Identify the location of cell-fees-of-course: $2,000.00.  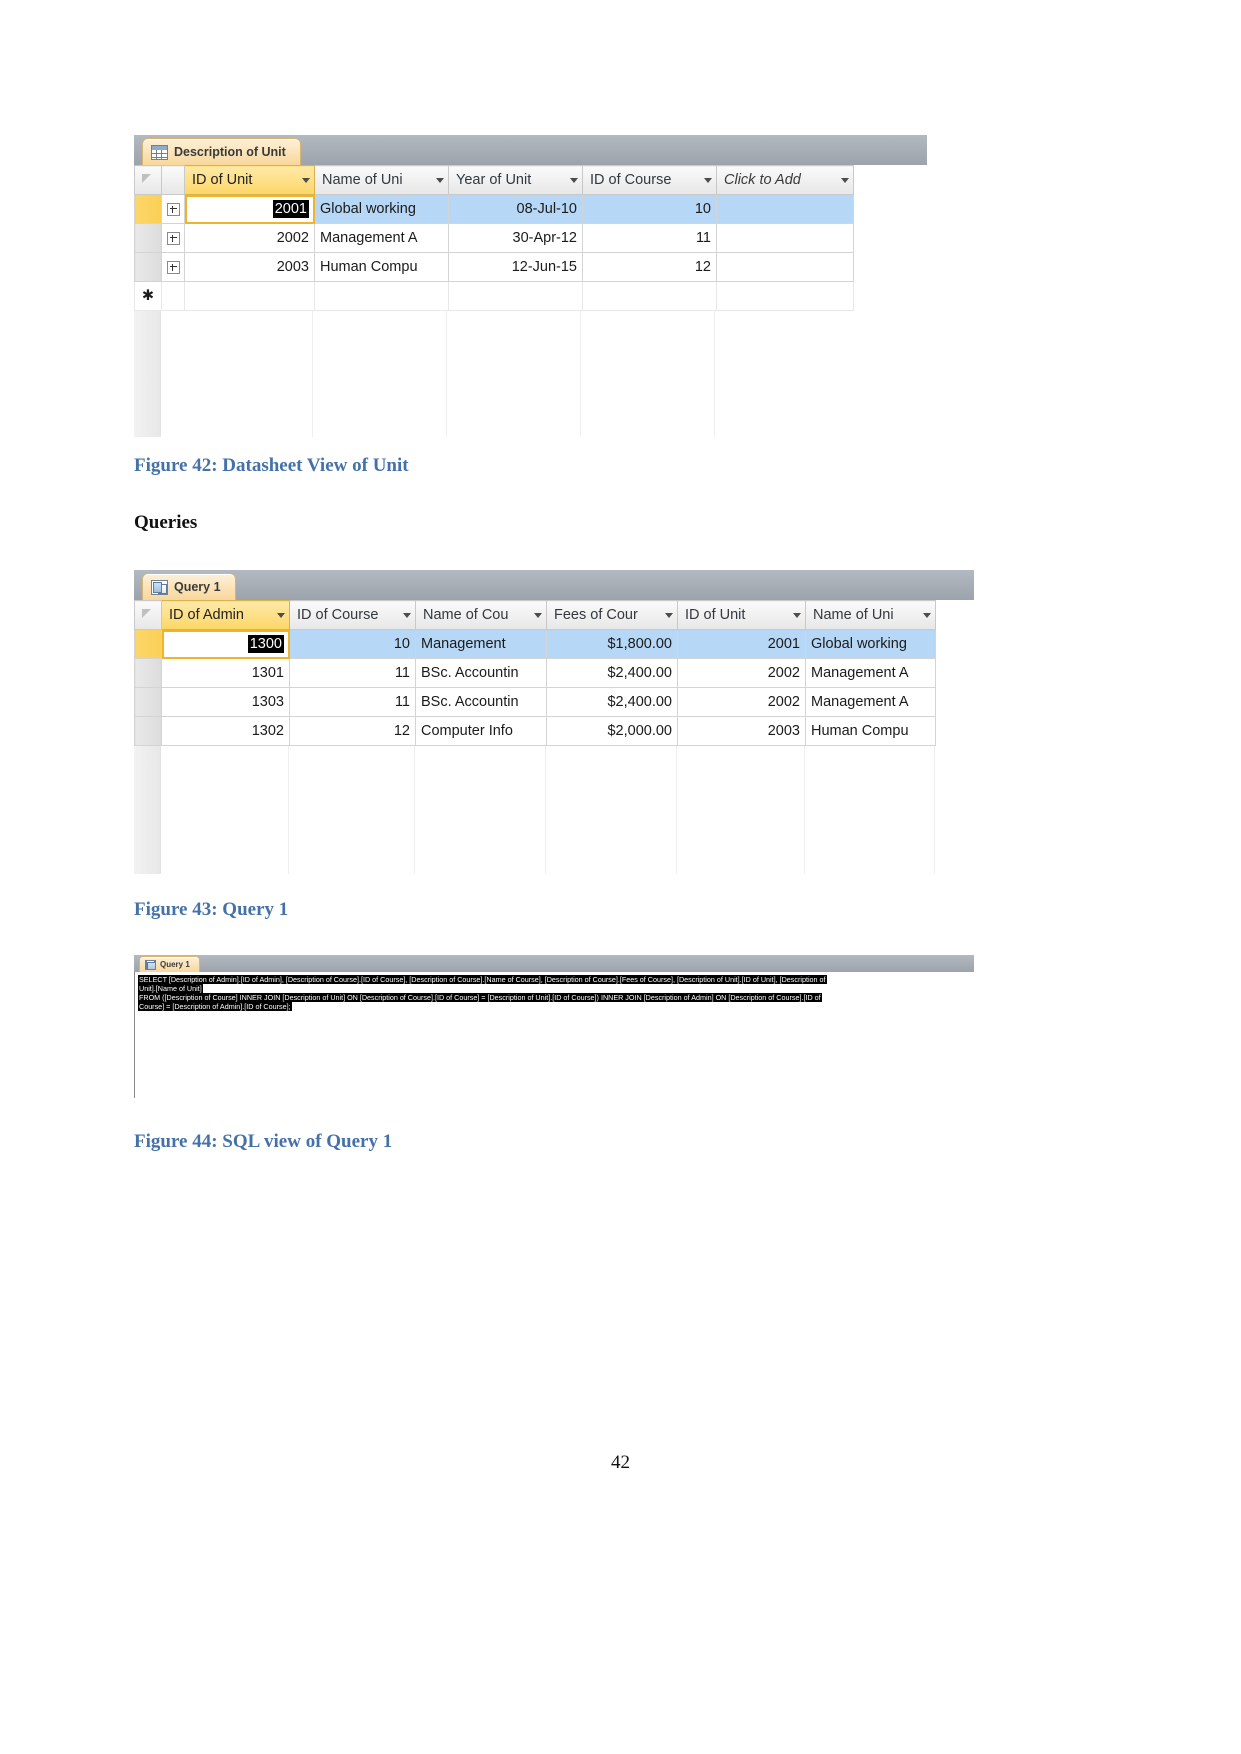
(612, 731).